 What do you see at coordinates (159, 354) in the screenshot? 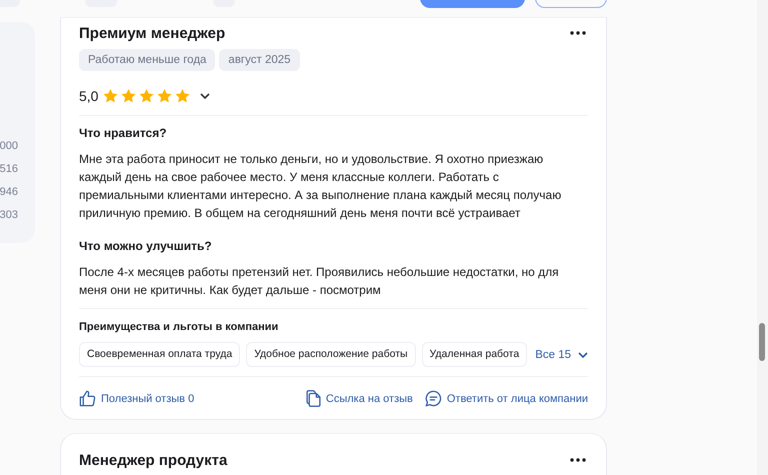
I see `benefit-chip: Своевременная оплата труда` at bounding box center [159, 354].